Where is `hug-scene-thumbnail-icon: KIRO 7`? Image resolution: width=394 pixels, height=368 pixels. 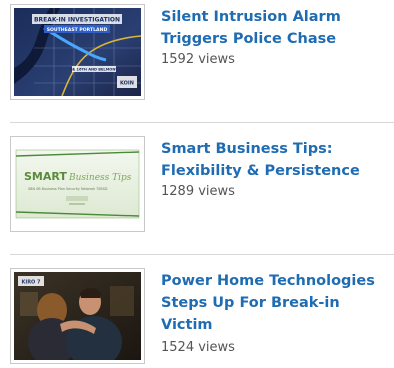 hug-scene-thumbnail-icon: KIRO 7 is located at coordinates (77, 316).